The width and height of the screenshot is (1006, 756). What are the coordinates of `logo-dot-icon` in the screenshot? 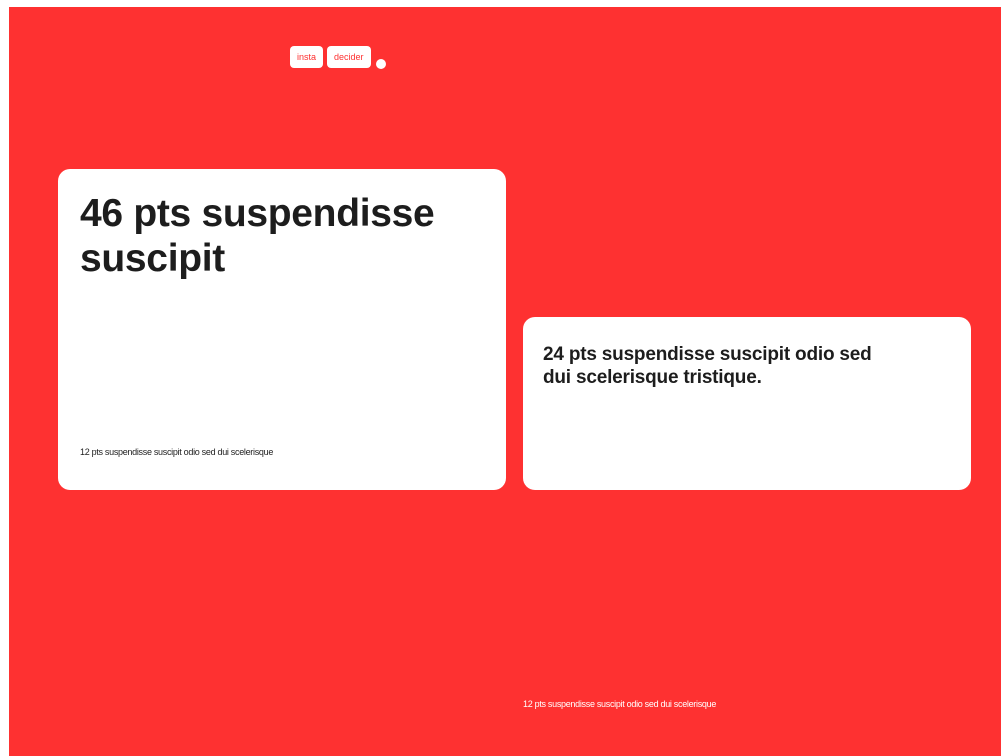 It's located at (380, 64).